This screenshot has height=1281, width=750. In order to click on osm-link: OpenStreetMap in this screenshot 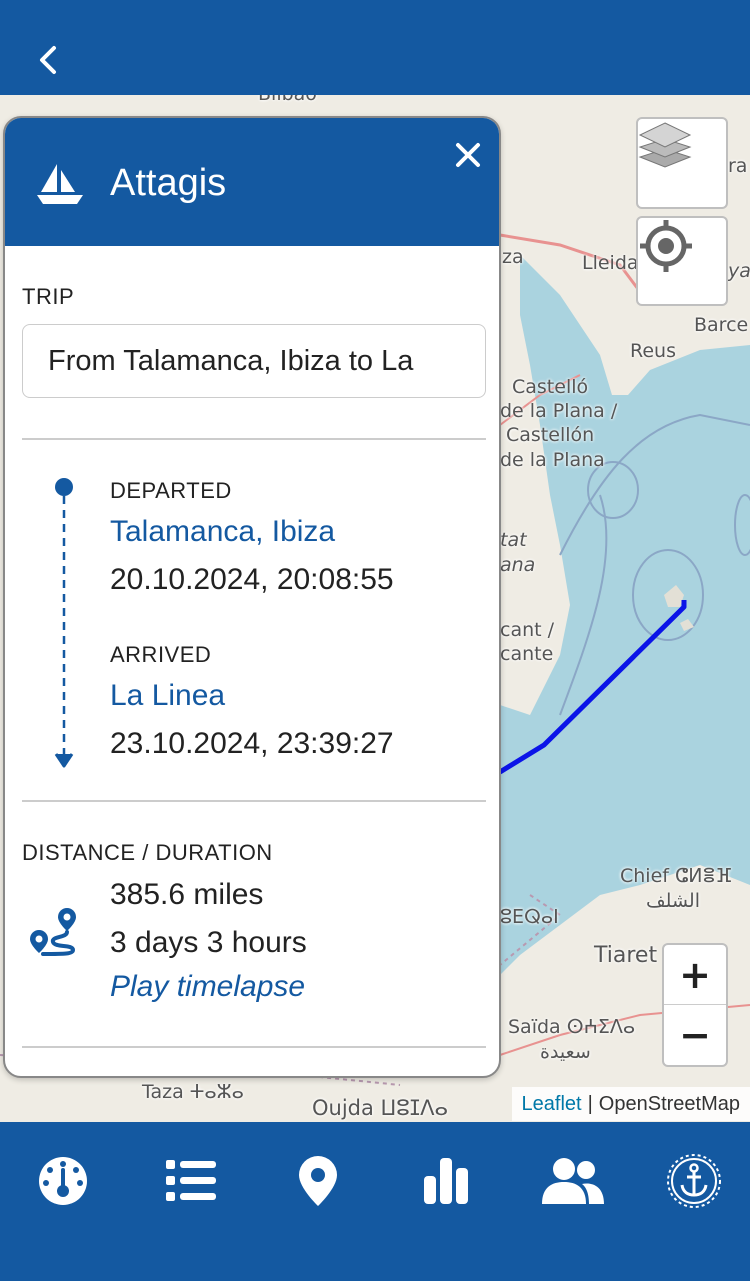, I will do `click(669, 1104)`.